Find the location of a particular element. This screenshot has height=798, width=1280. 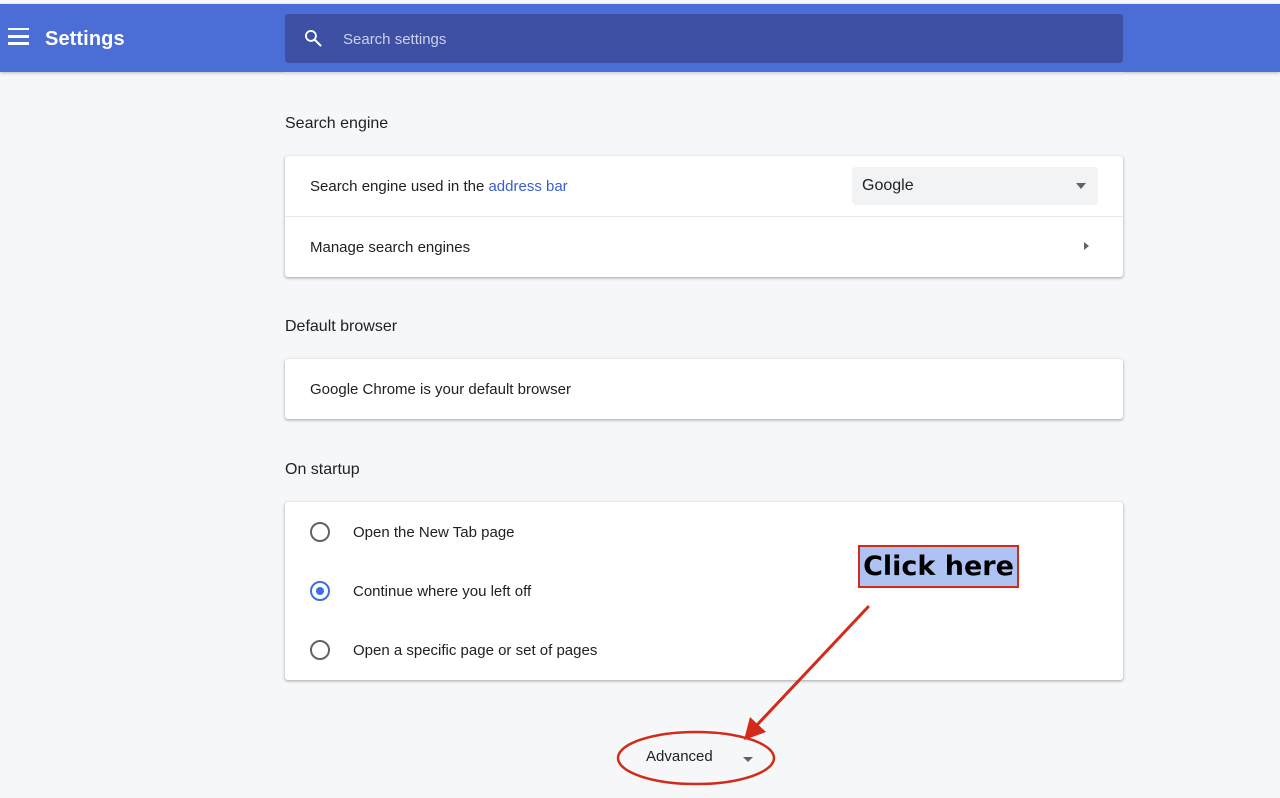

section-title-on-startup: On startup is located at coordinates (322, 469).